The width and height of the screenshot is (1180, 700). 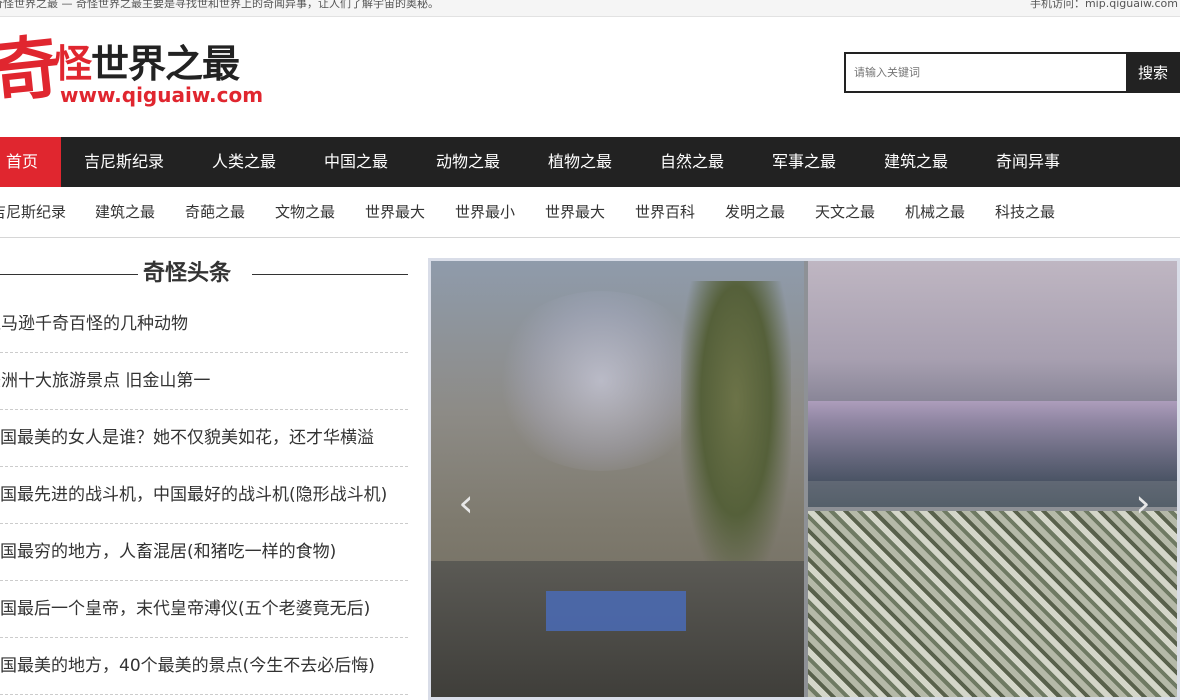 I want to click on subnav-item: 吉尼斯纪录, so click(x=33, y=212).